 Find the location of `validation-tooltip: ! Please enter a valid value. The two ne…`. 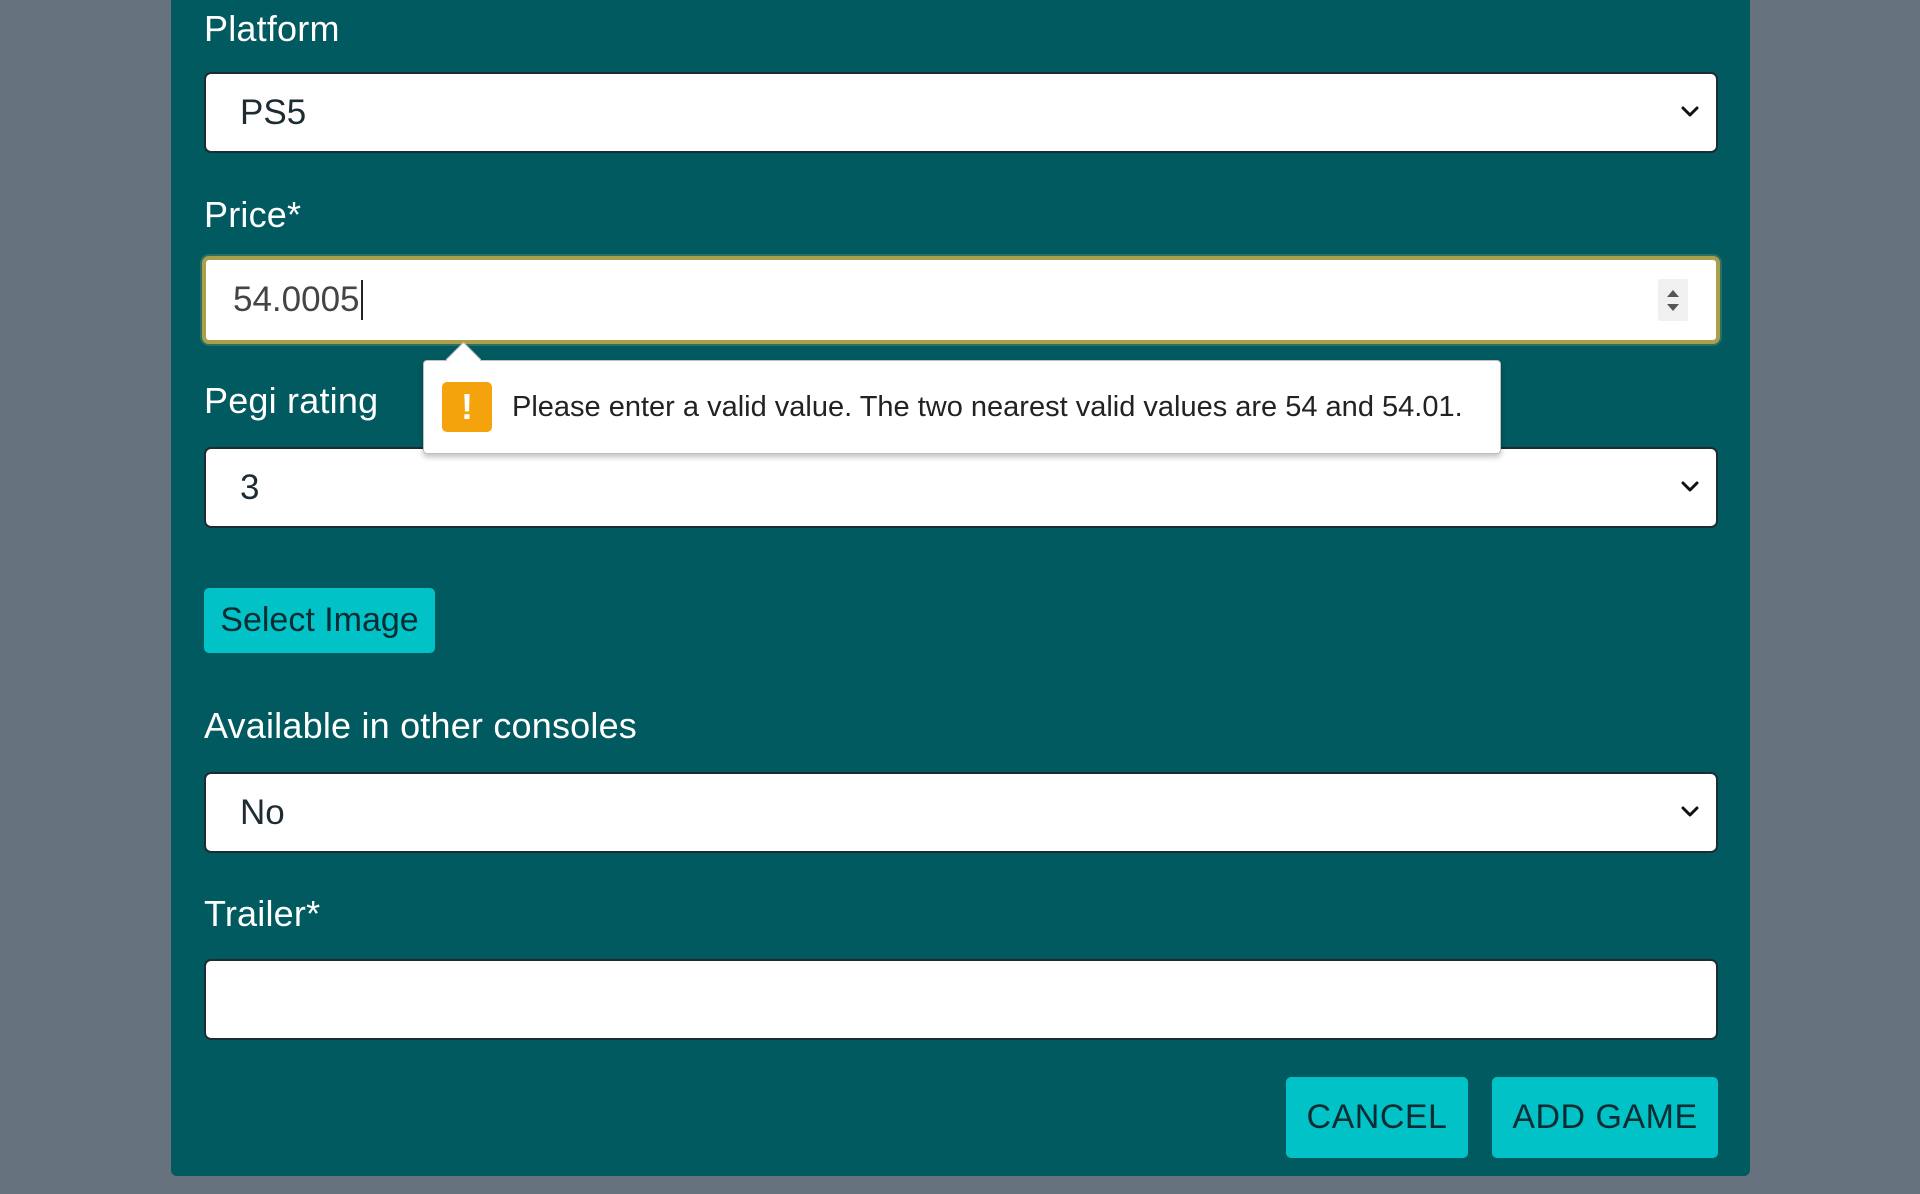

validation-tooltip: ! Please enter a valid value. The two ne… is located at coordinates (962, 407).